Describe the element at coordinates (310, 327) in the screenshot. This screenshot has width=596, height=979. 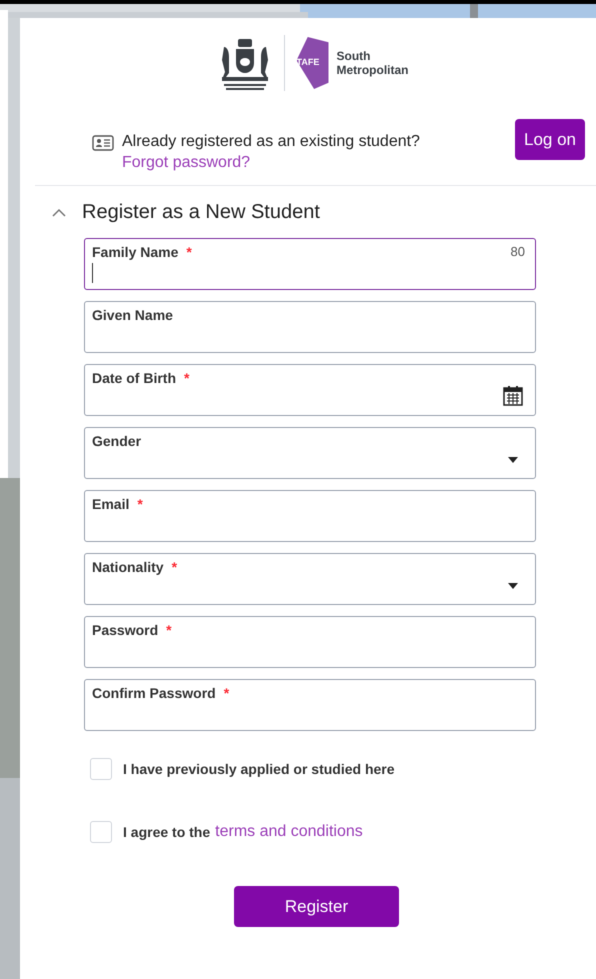
I see `input-field: Given Name` at that location.